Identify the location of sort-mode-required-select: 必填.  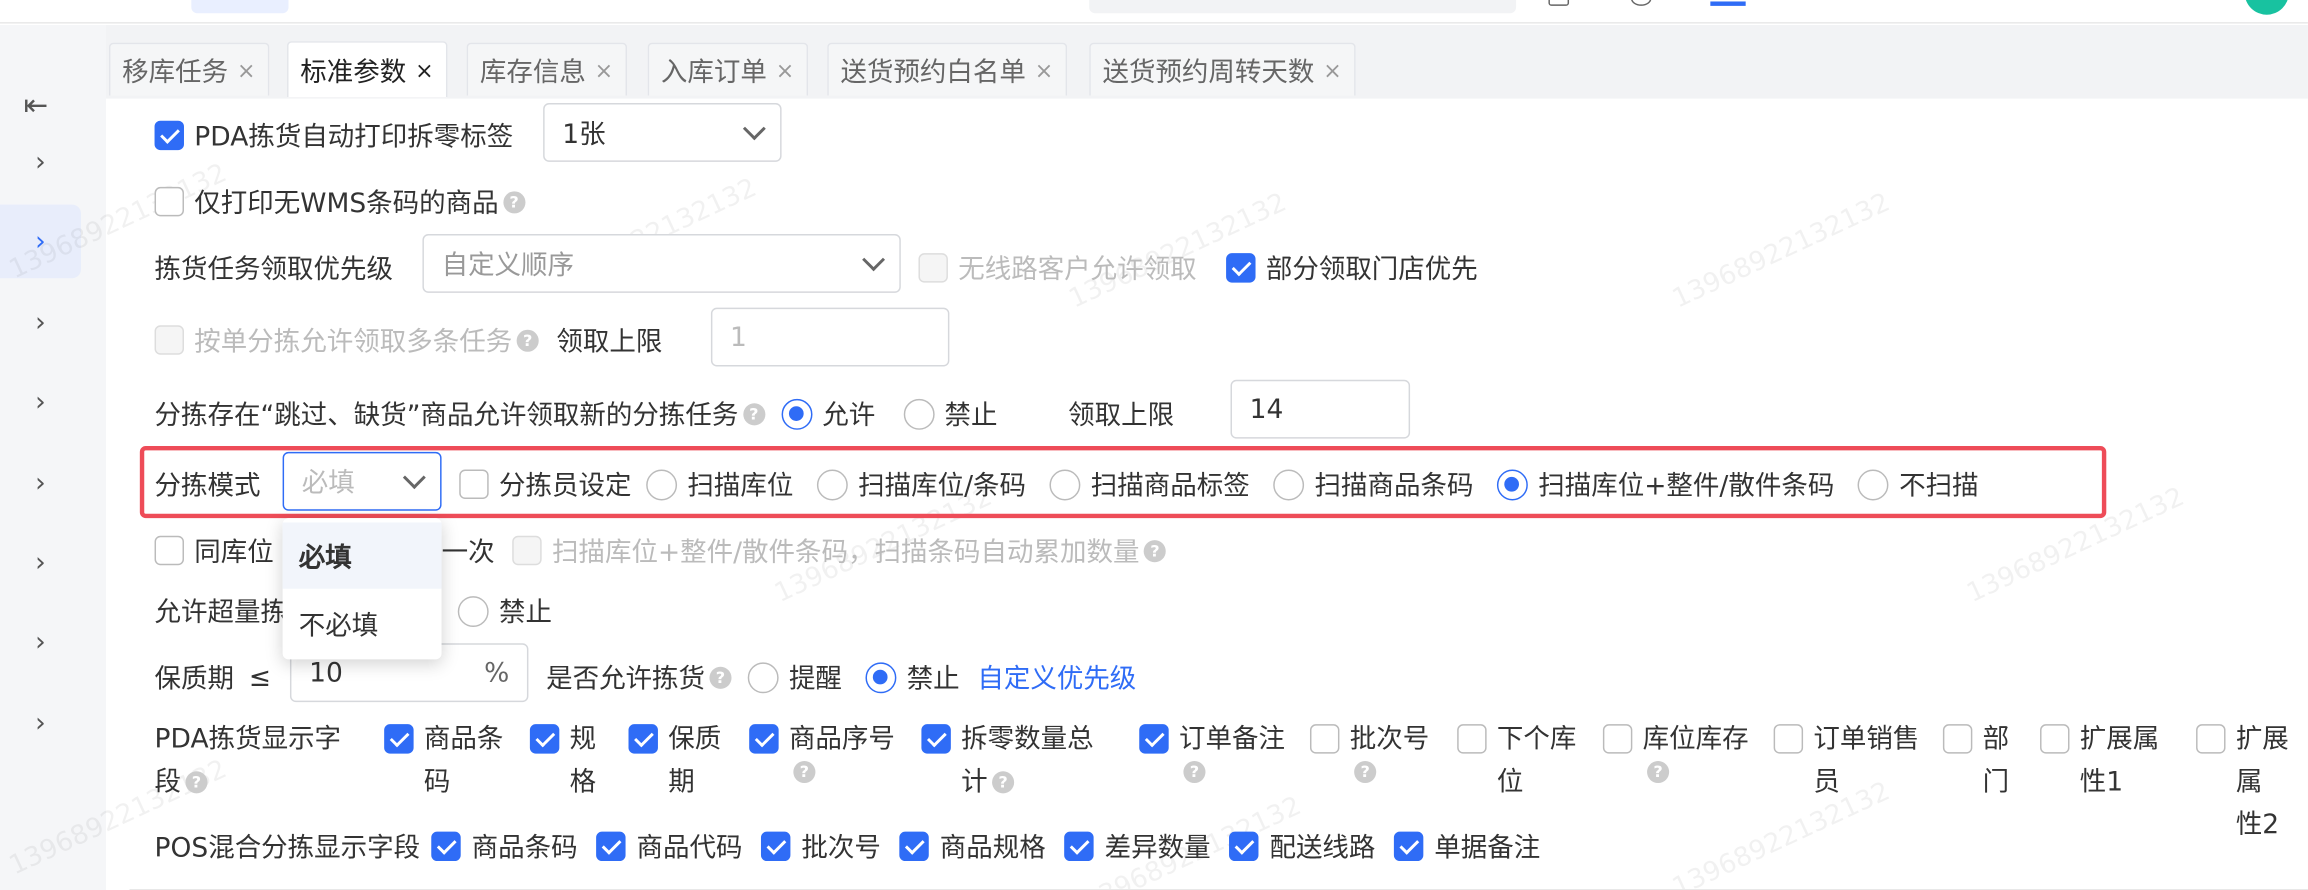
(362, 481).